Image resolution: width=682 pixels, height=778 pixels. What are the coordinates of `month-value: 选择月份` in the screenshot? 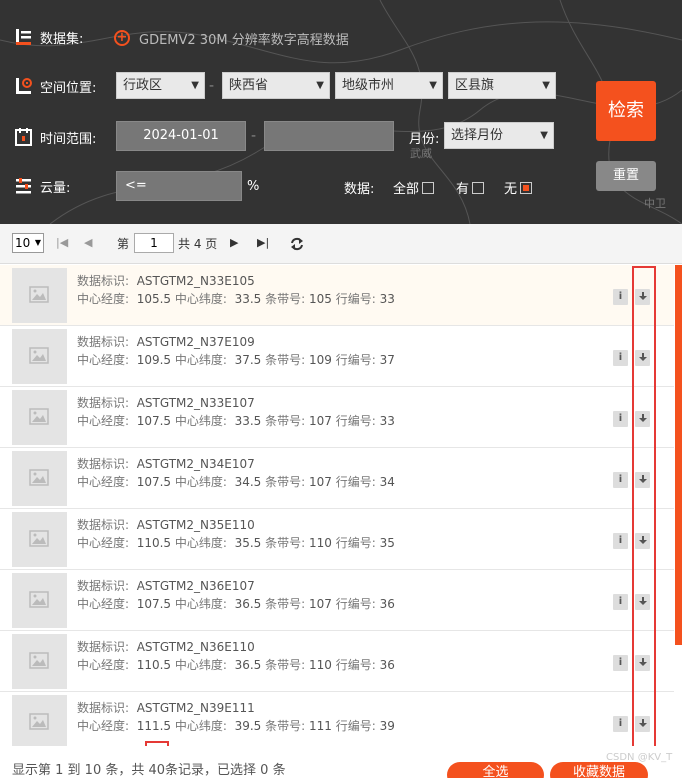 It's located at (477, 135).